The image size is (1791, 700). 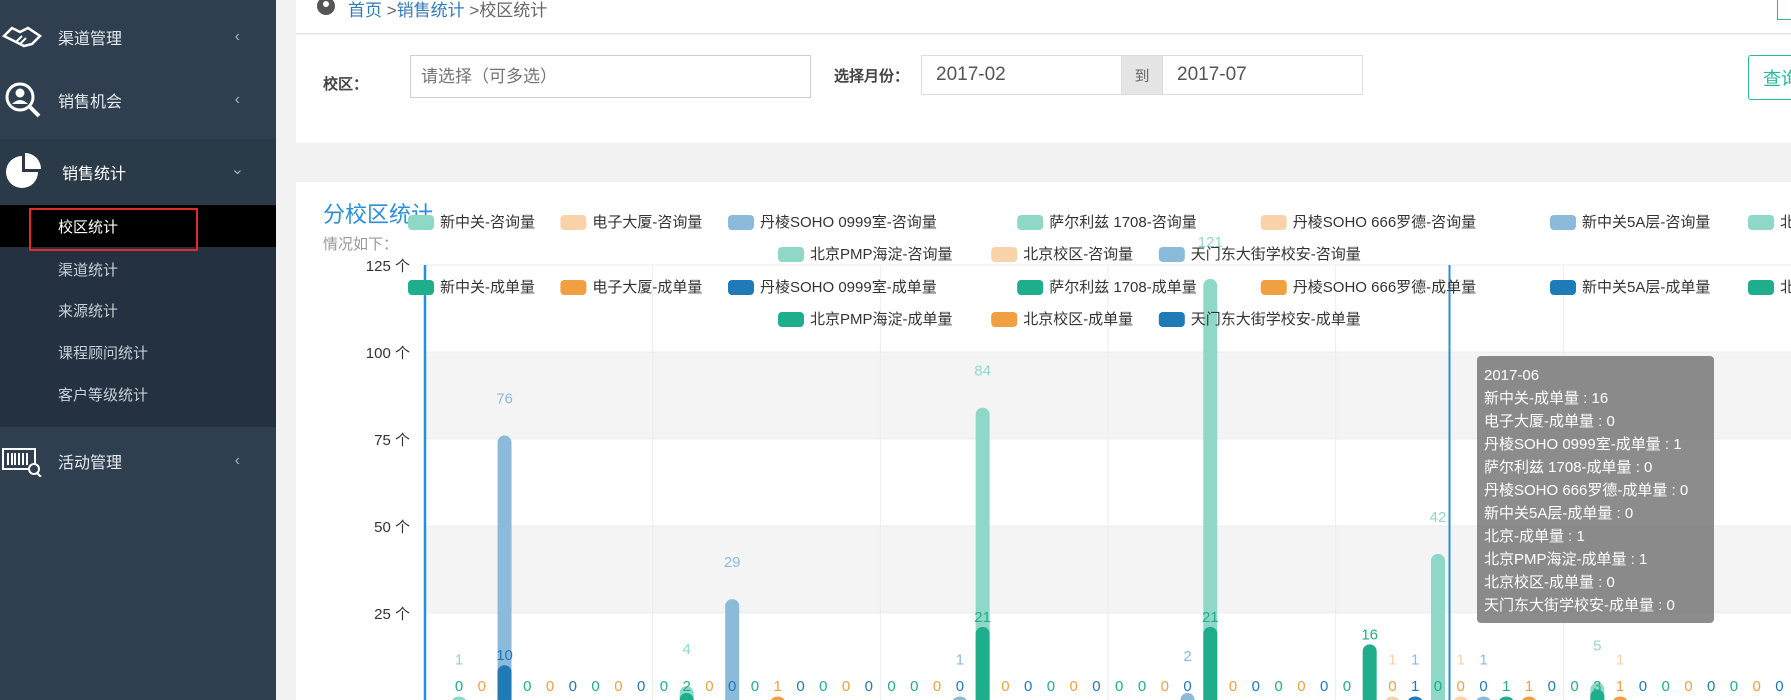 What do you see at coordinates (1579, 605) in the screenshot?
I see `tooltip-row: 天门东大街学校安-成单量 : 0` at bounding box center [1579, 605].